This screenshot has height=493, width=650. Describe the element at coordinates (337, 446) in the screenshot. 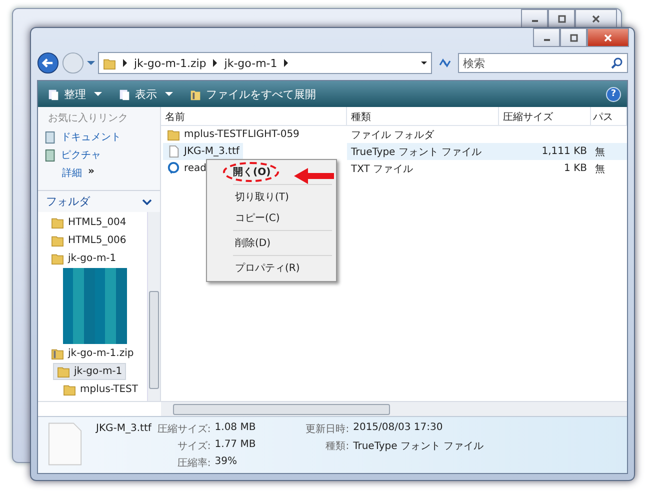

I see `detail-label: 種類:` at that location.